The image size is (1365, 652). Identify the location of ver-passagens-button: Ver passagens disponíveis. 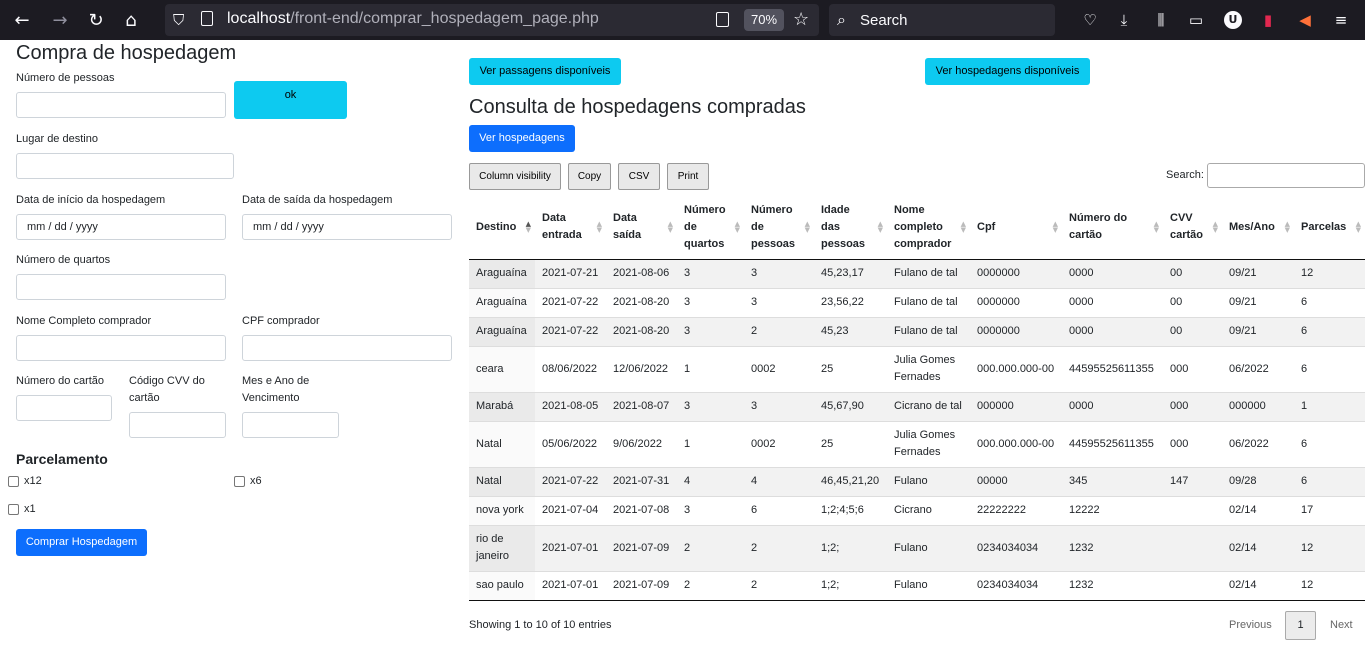
(545, 71).